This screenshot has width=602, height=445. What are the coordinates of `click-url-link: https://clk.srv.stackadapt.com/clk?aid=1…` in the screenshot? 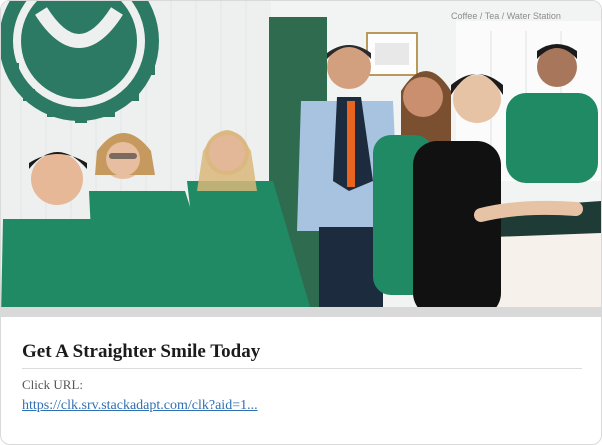 It's located at (140, 406).